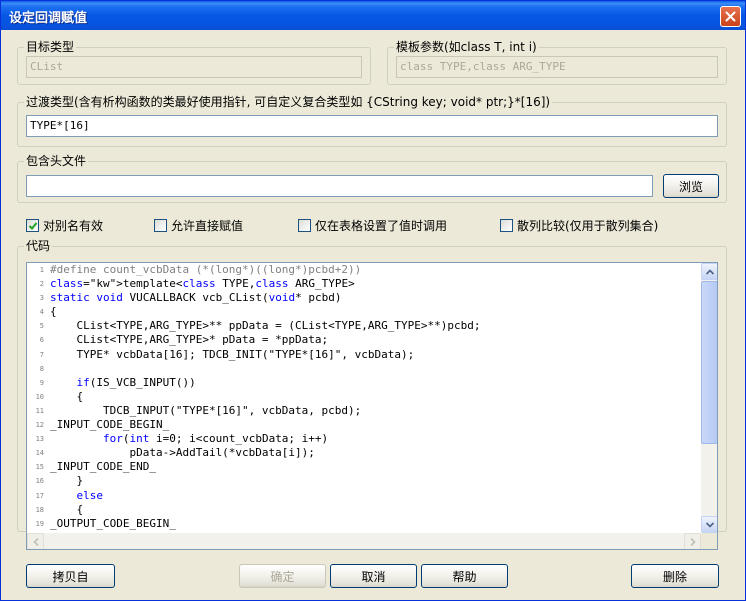 The width and height of the screenshot is (746, 601). What do you see at coordinates (41, 368) in the screenshot?
I see `line-number: 8` at bounding box center [41, 368].